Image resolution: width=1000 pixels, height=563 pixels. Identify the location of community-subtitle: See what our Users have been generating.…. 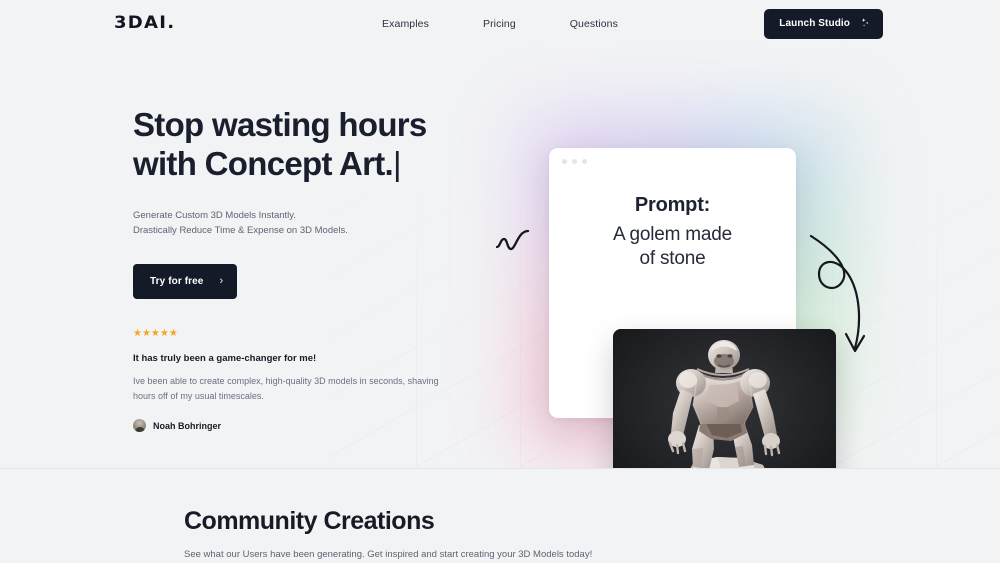
(388, 554).